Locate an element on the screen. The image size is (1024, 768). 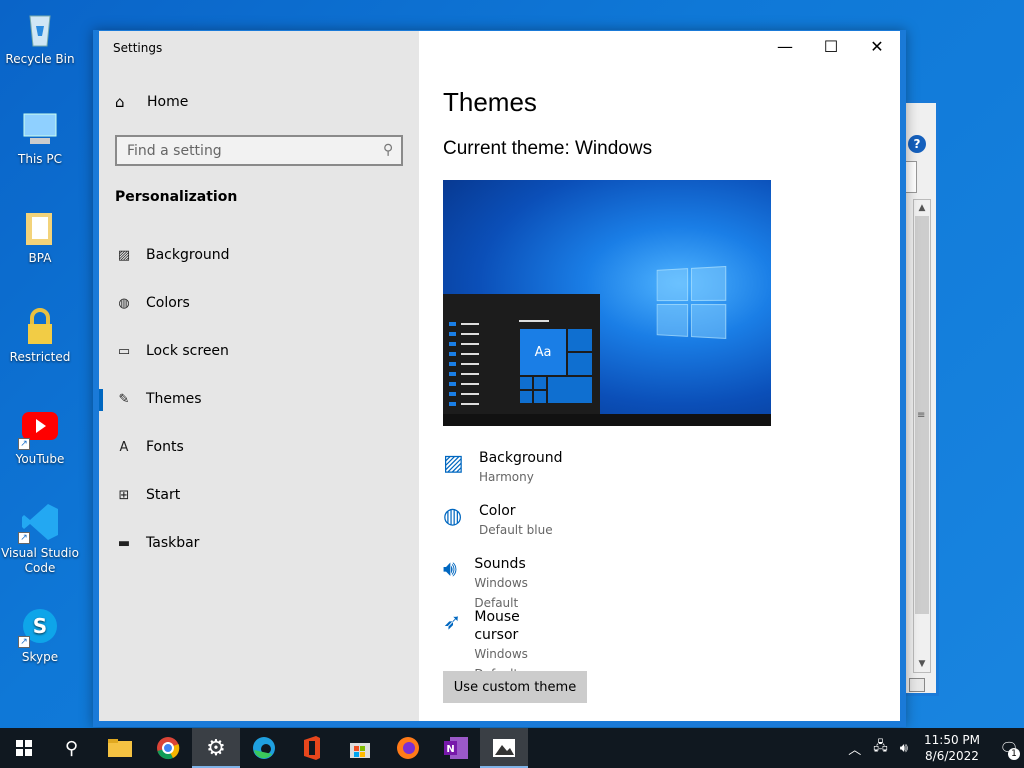
sidebar-item-label: Fonts is located at coordinates (165, 447).